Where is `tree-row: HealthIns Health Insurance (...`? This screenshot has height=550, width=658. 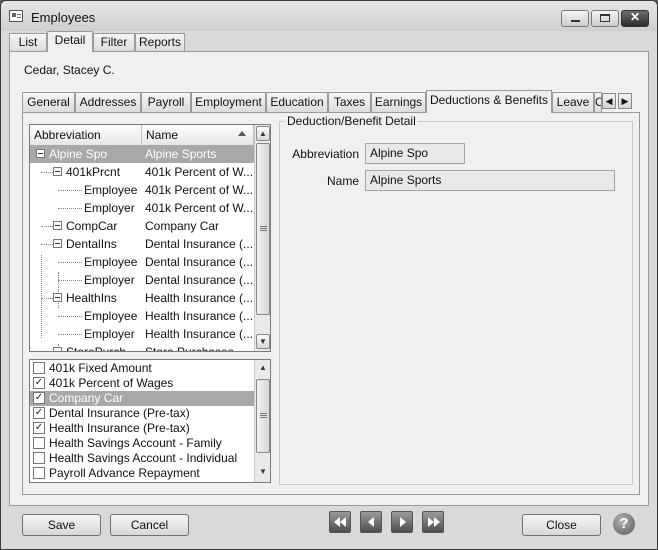 tree-row: HealthIns Health Insurance (... is located at coordinates (142, 298).